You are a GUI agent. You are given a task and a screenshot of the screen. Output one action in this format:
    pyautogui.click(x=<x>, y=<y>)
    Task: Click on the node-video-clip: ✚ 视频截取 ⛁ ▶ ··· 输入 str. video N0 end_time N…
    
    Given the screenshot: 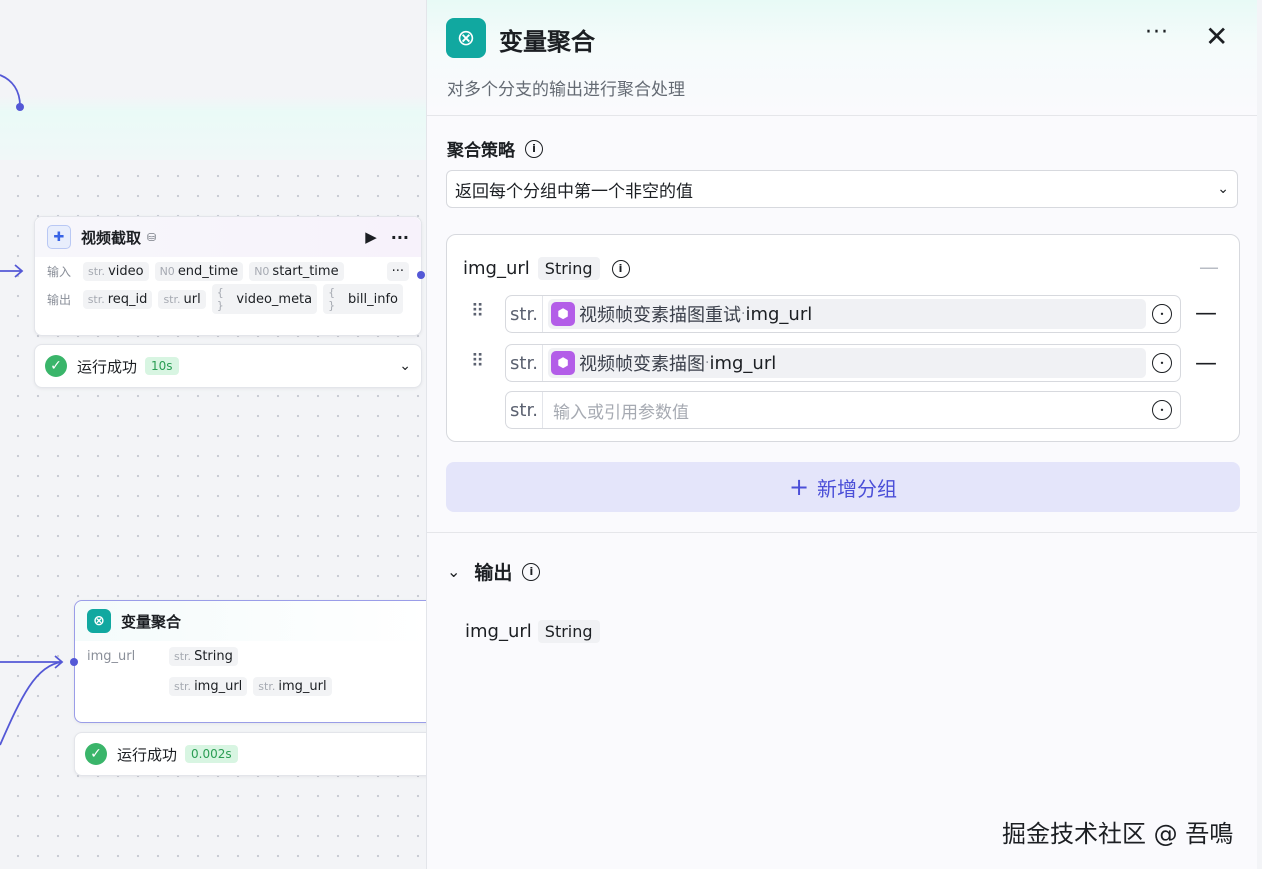 What is the action you would take?
    pyautogui.click(x=228, y=276)
    